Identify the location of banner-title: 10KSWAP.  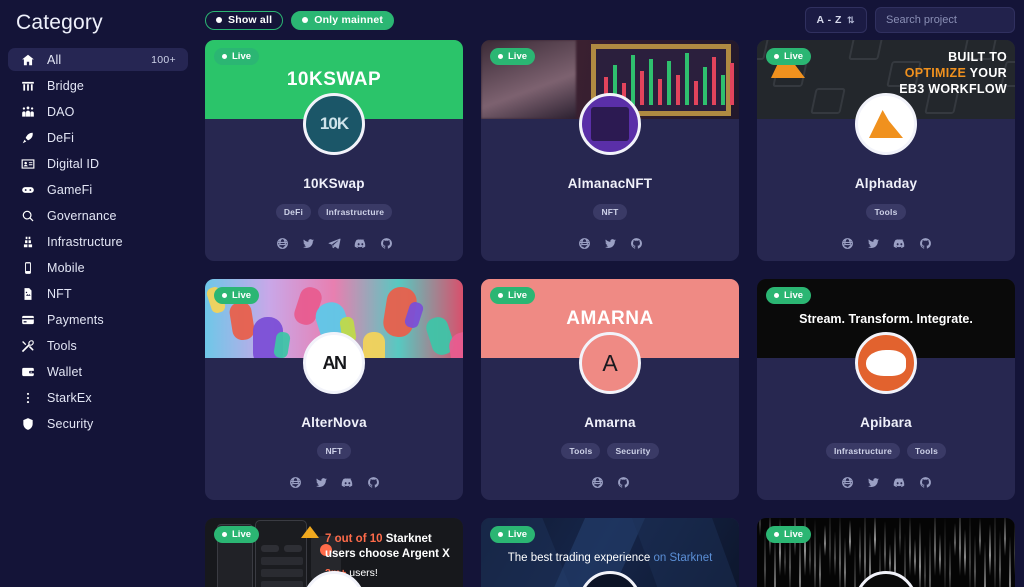
(334, 79).